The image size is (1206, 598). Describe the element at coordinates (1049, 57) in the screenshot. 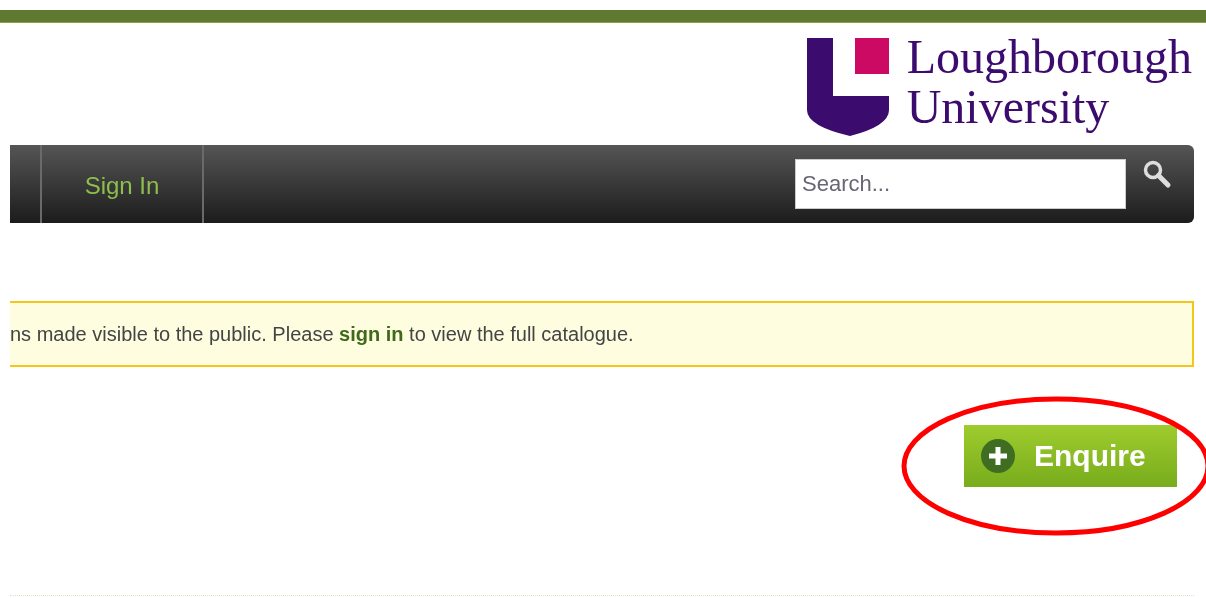

I see `logo-text: Loughborough` at that location.